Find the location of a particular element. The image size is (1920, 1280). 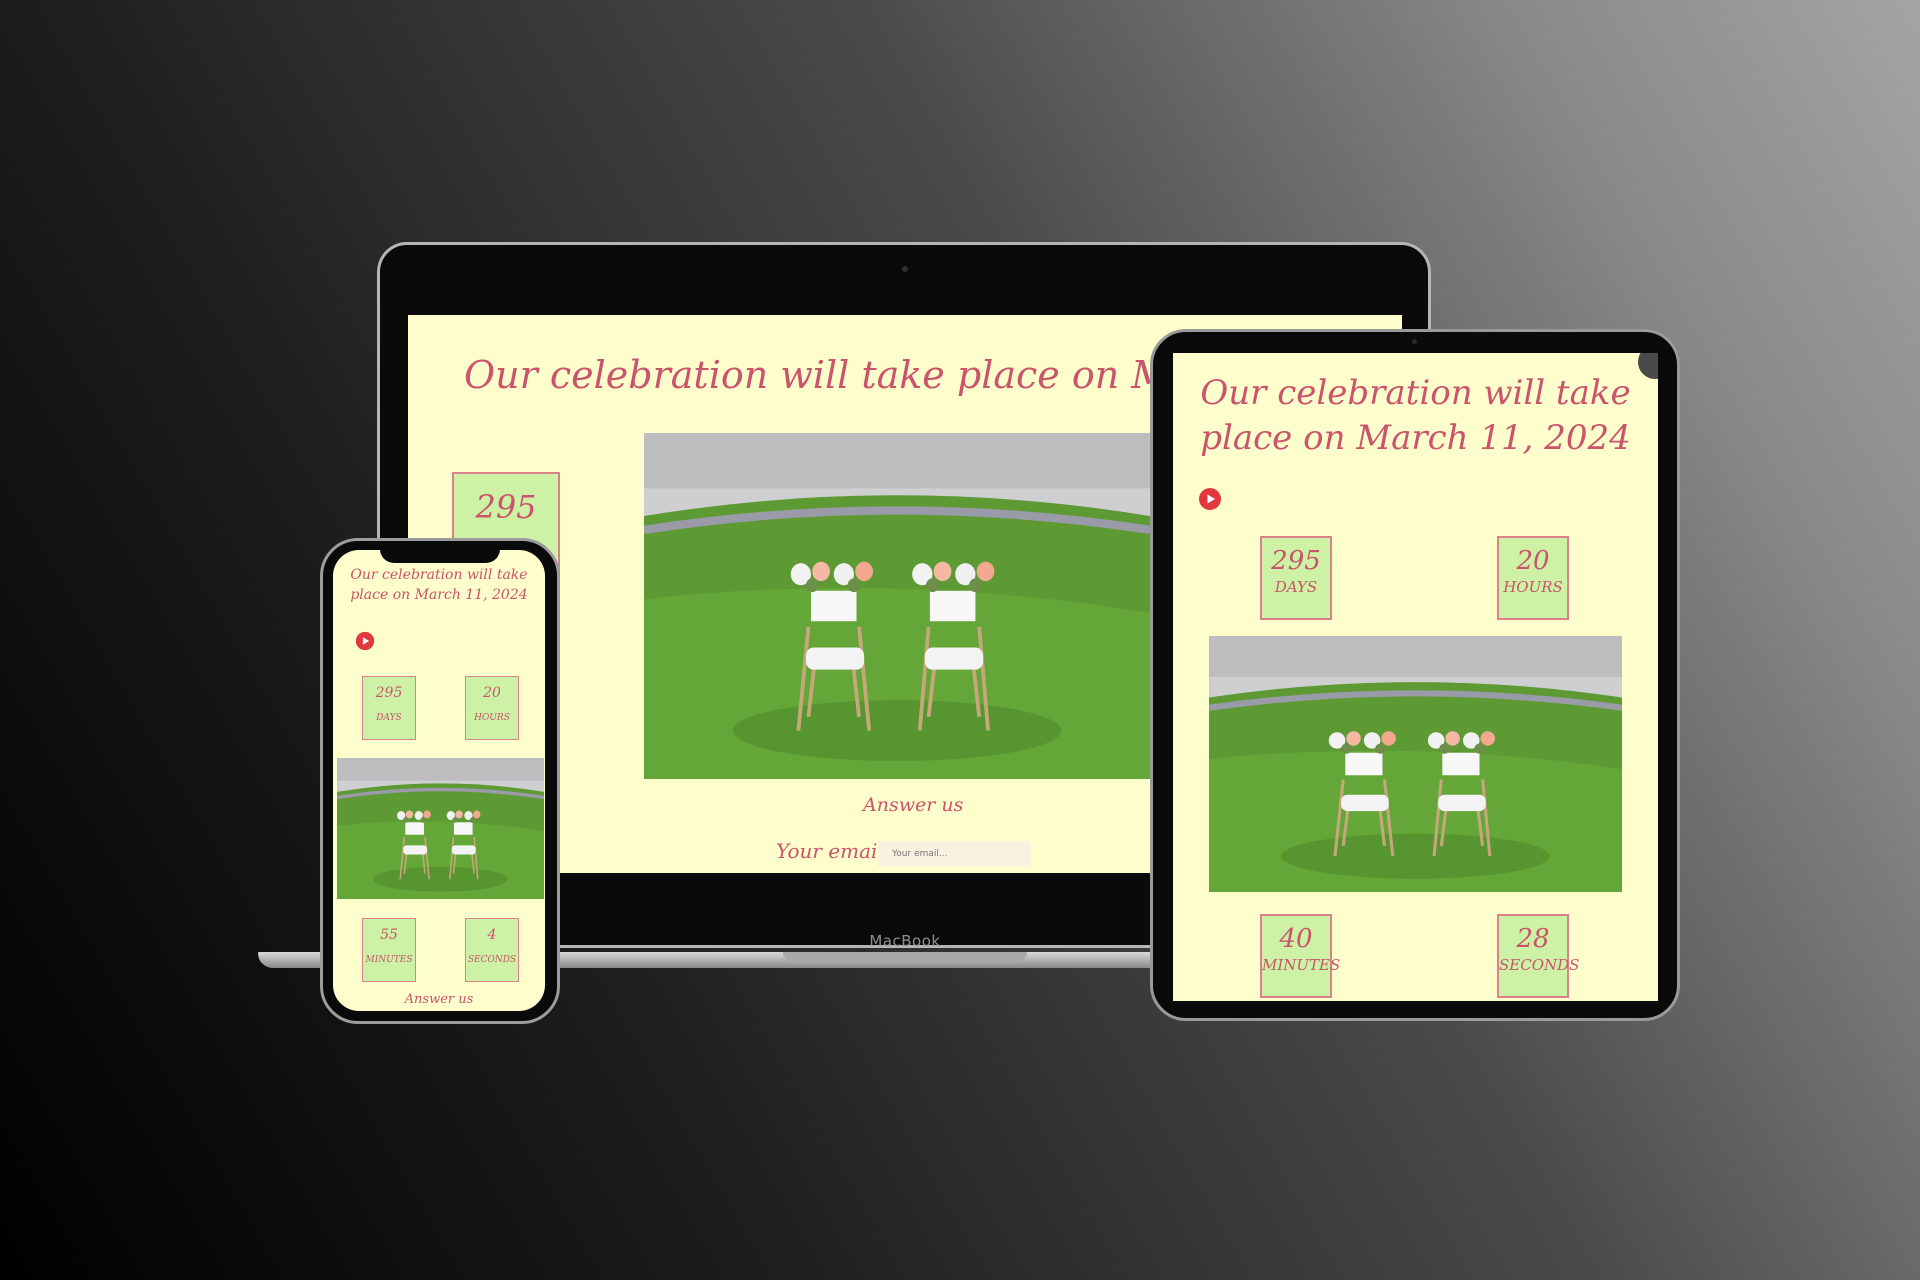

phone-days-label: DAYS is located at coordinates (389, 718).